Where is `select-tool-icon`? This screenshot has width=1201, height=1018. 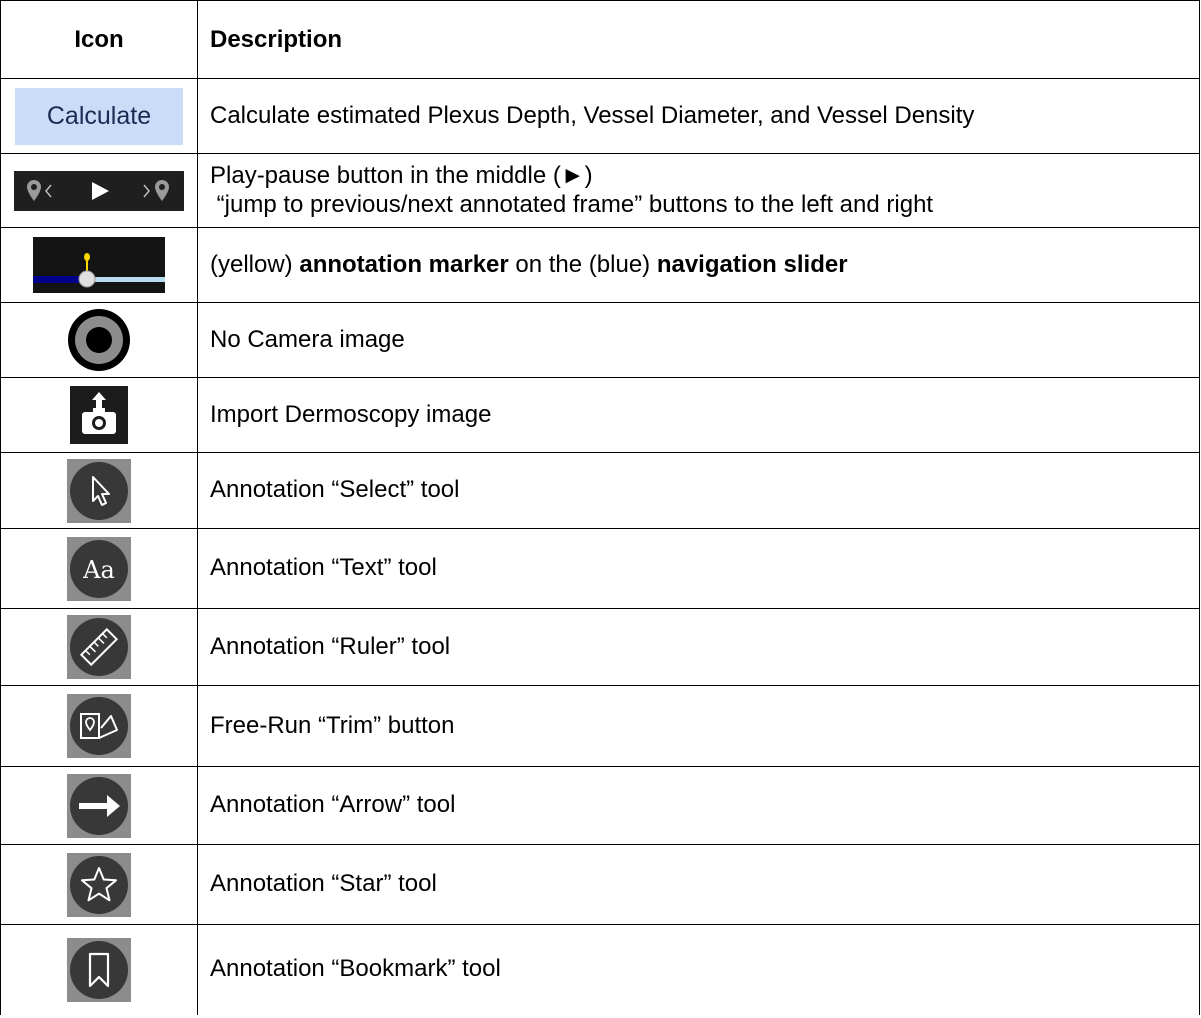
select-tool-icon is located at coordinates (99, 490).